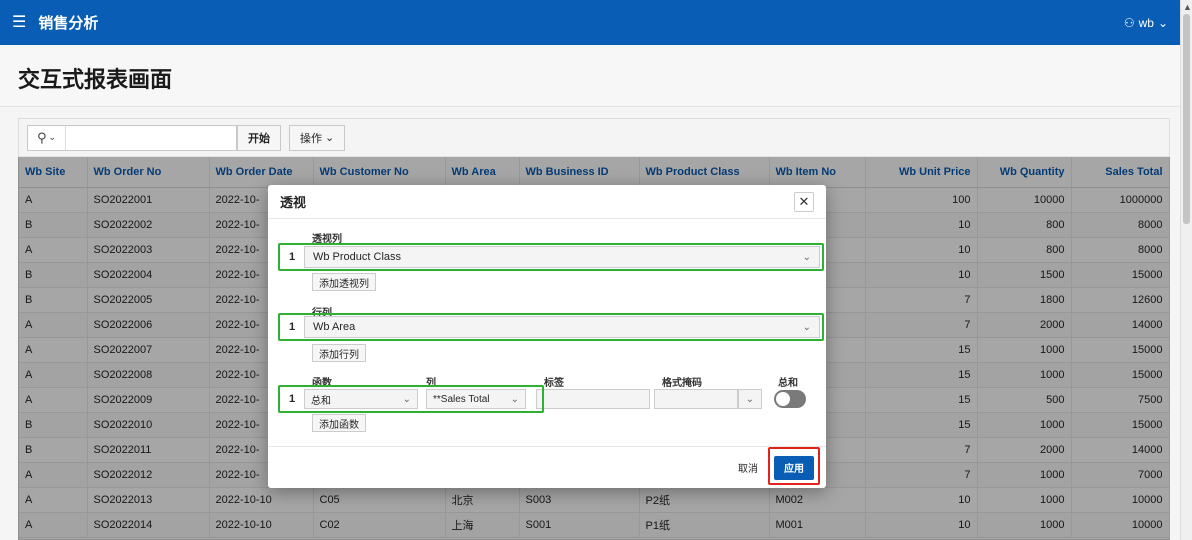  Describe the element at coordinates (292, 257) in the screenshot. I see `pivot-index: 1` at that location.